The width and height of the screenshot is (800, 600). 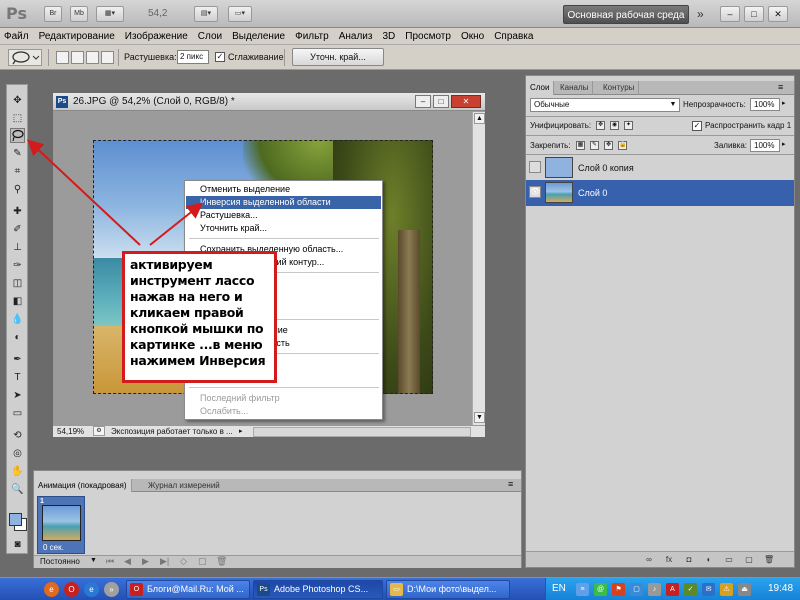 I want to click on clone-stamp-tool-icon: ⊥, so click(x=17, y=247).